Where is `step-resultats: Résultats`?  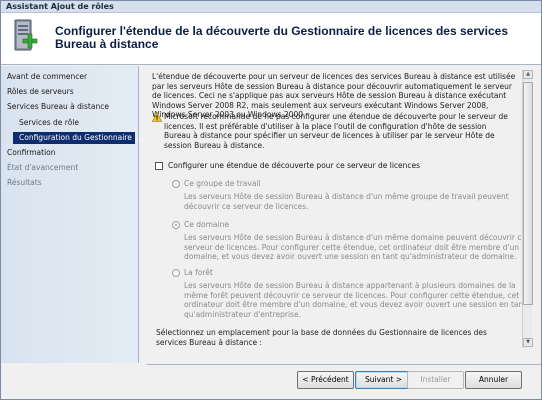
step-resultats: Résultats is located at coordinates (24, 182).